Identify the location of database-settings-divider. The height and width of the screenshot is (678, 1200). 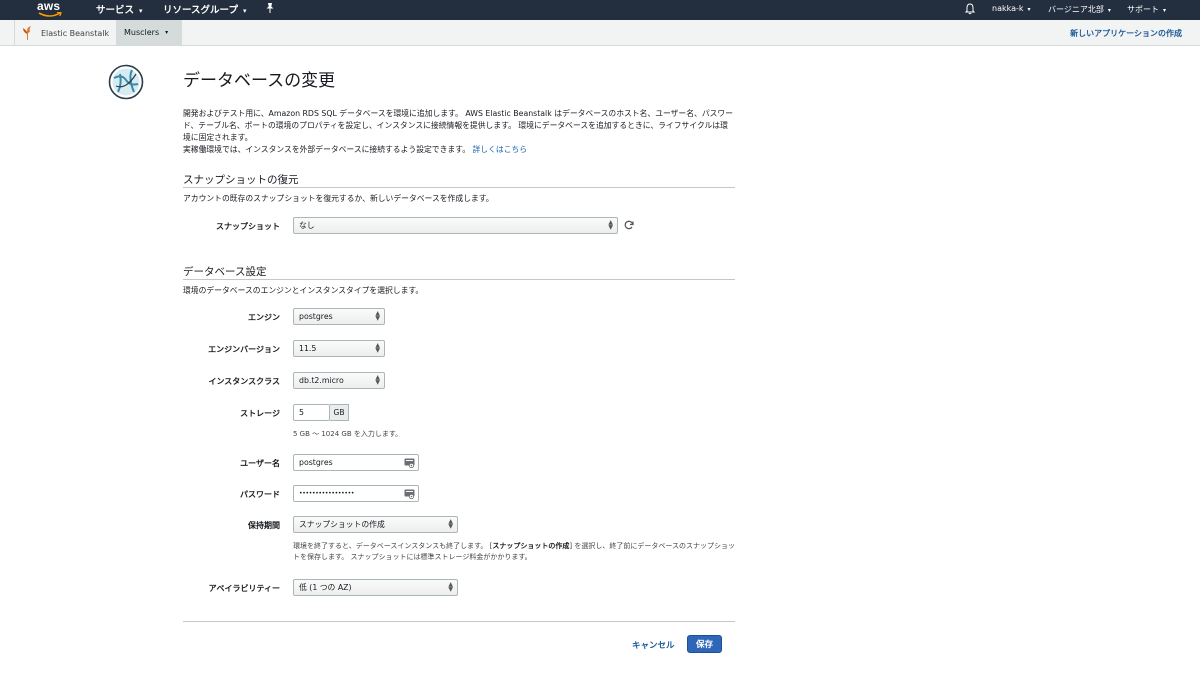
(459, 279).